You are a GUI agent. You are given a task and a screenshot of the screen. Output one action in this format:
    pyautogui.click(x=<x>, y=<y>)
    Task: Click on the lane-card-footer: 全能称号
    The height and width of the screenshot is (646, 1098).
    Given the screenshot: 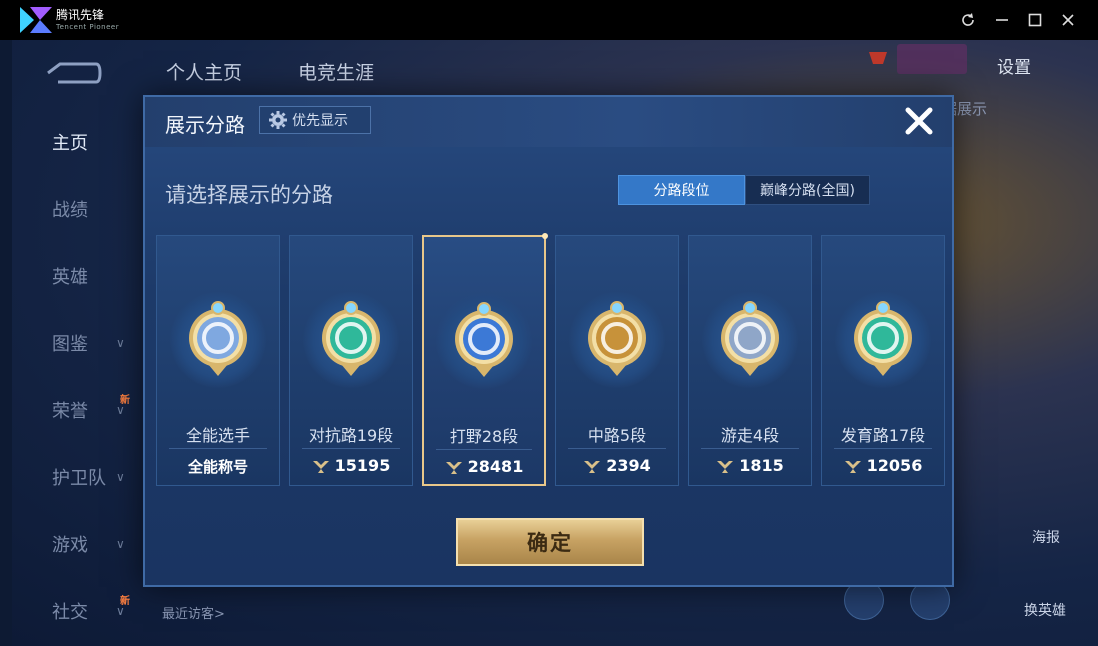 What is the action you would take?
    pyautogui.click(x=218, y=466)
    